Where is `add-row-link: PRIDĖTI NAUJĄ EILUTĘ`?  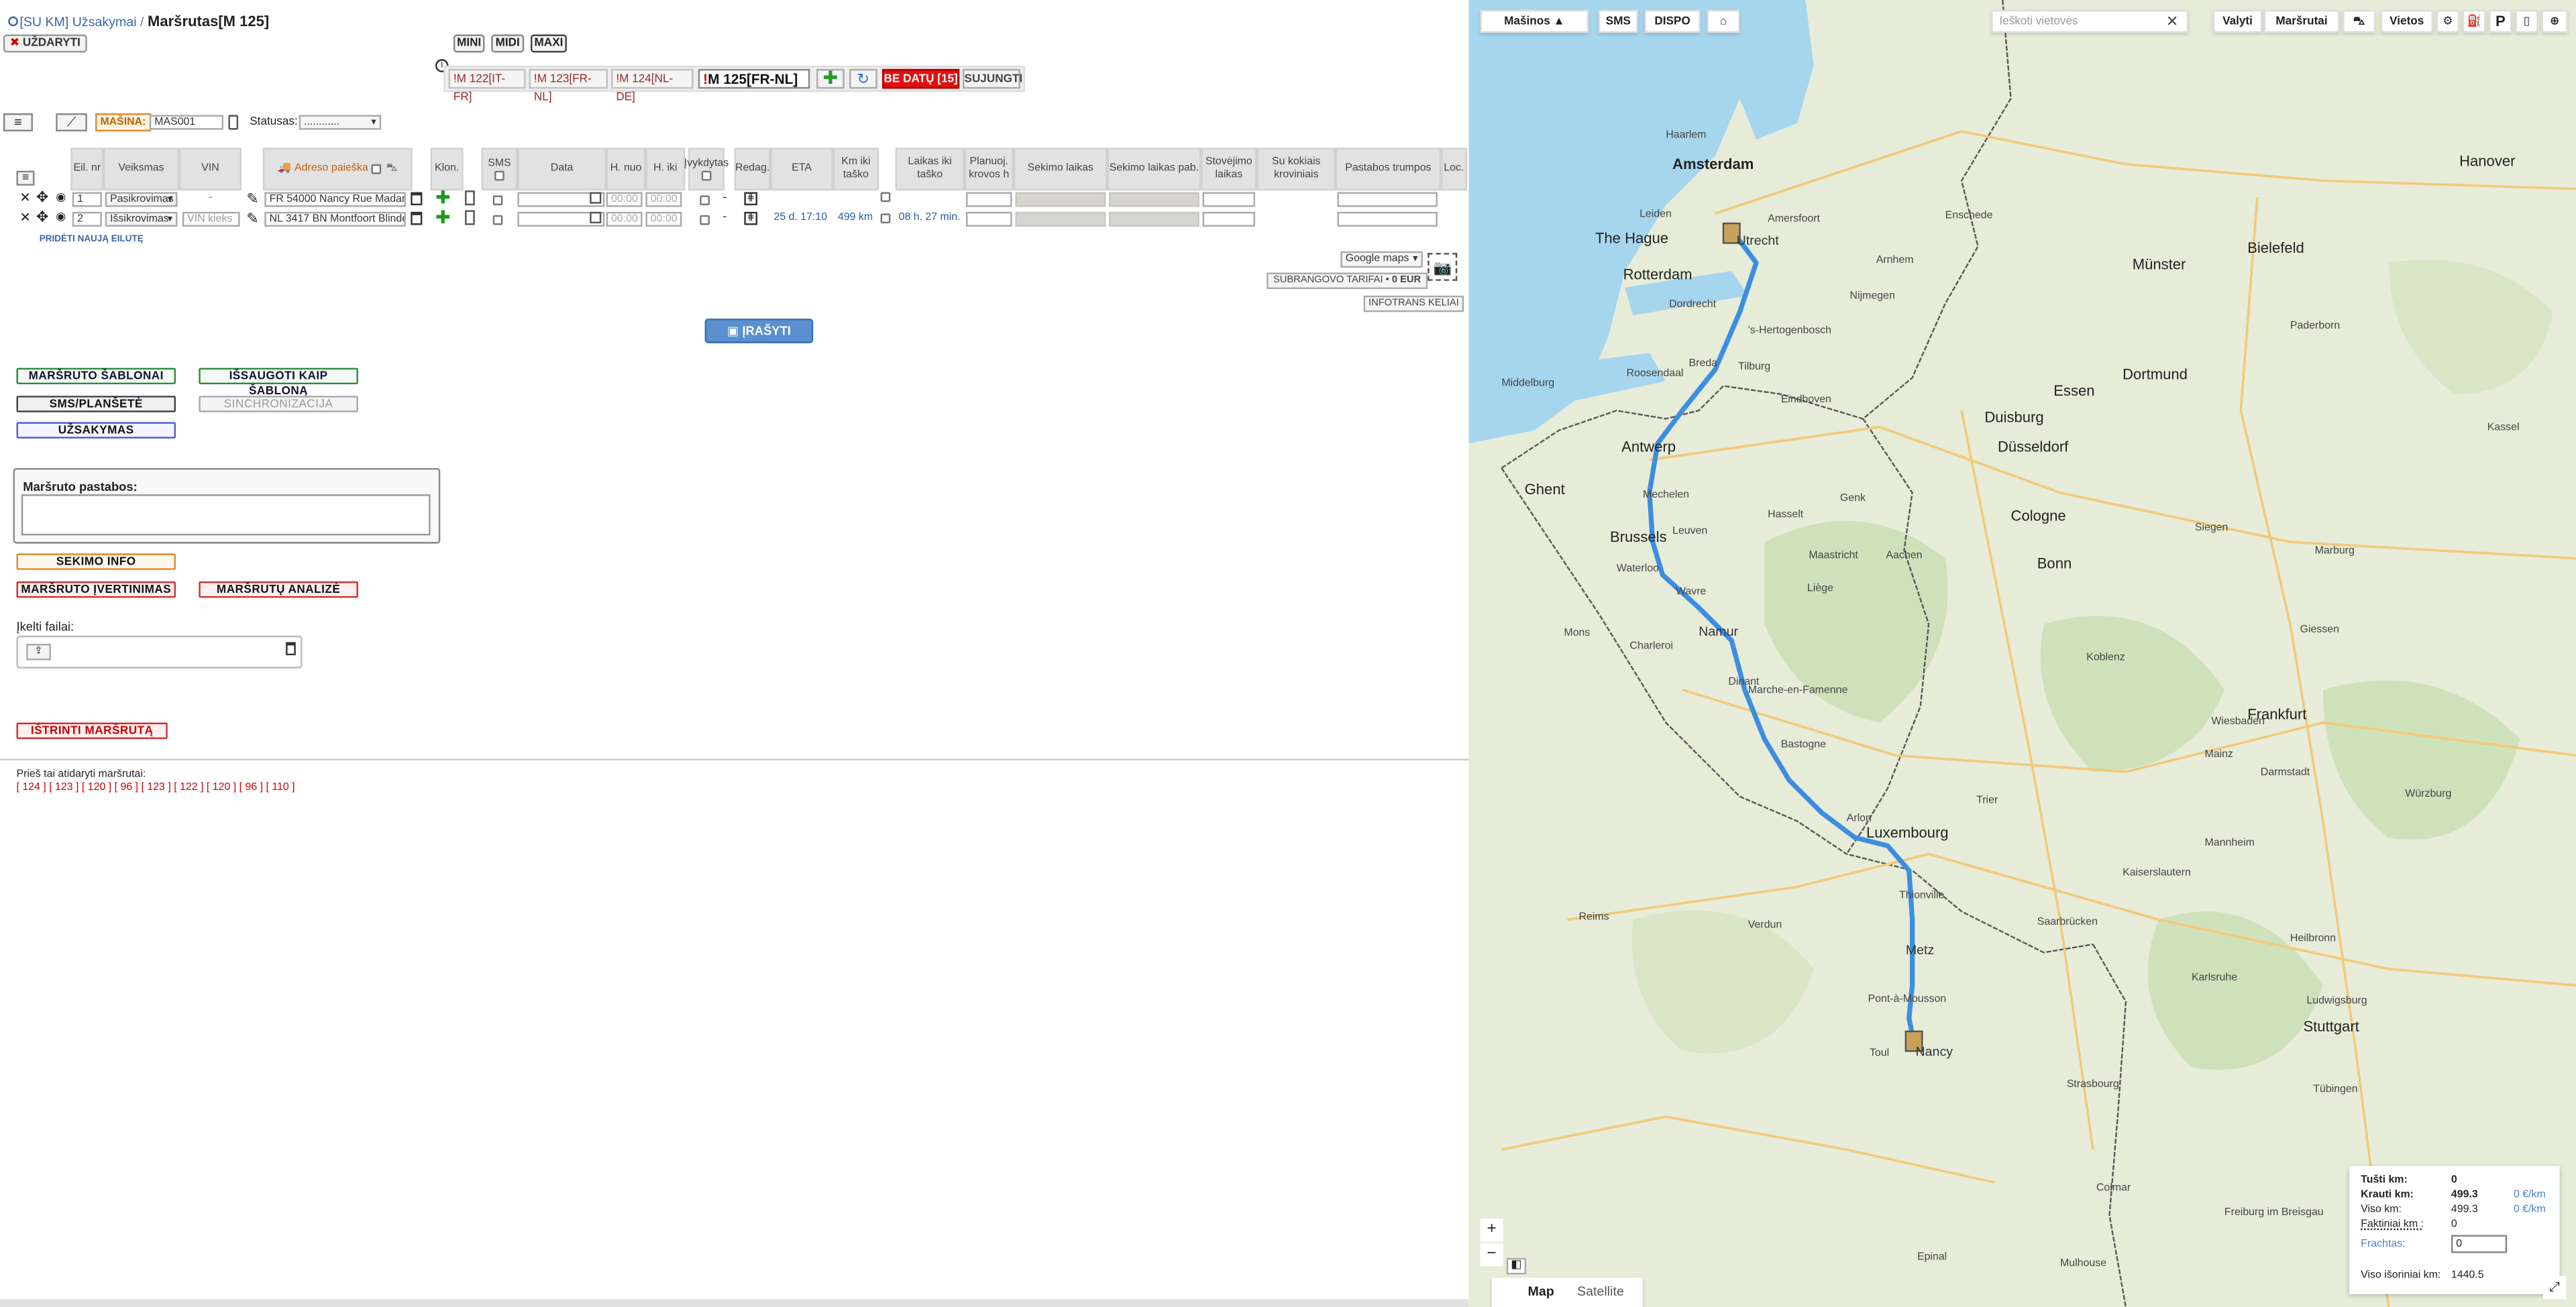
add-row-link: PRIDĖTI NAUJĄ EILUTĘ is located at coordinates (92, 240).